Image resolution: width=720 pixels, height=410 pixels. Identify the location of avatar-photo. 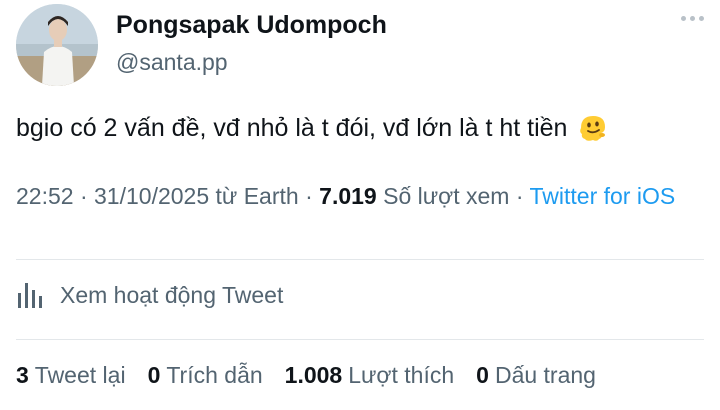
(57, 45).